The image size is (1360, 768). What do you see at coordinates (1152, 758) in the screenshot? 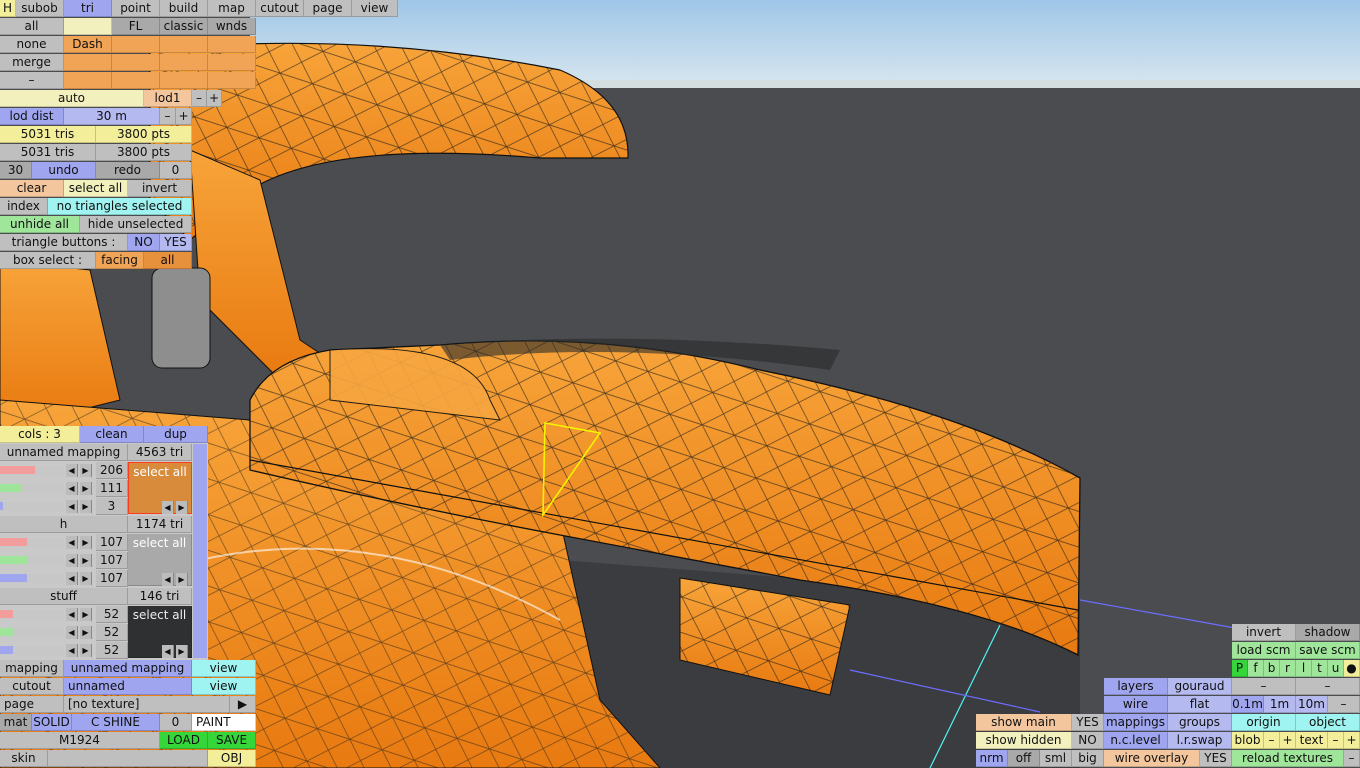
I see `wire-overlay-label: wire overlay` at bounding box center [1152, 758].